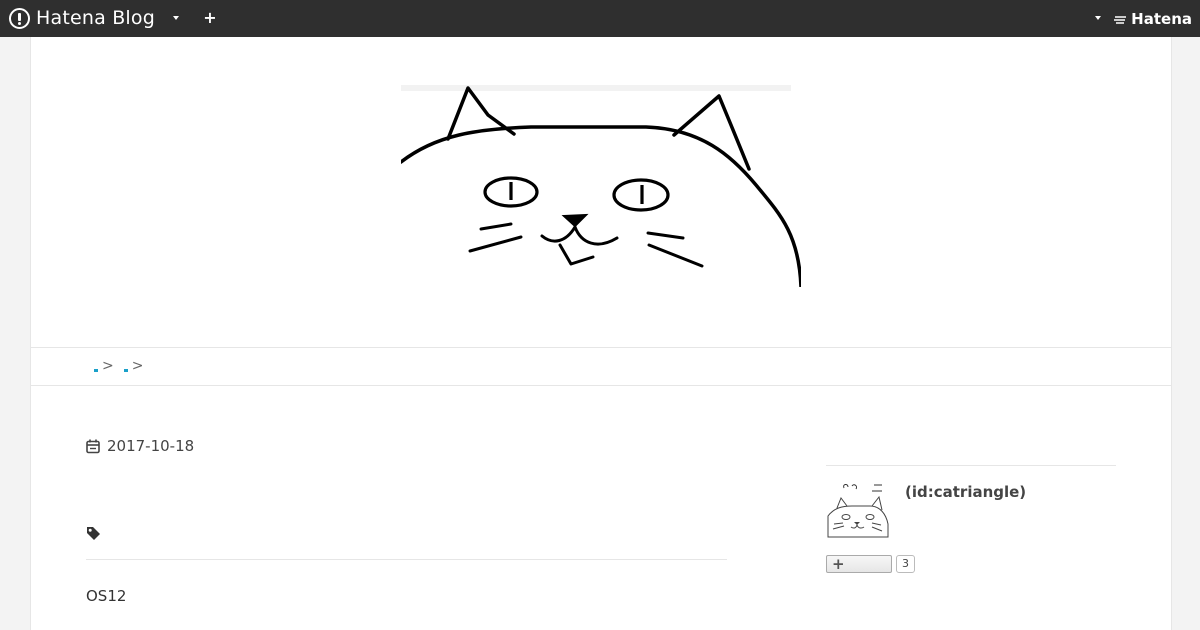  I want to click on hatena-logo-icon, so click(1120, 20).